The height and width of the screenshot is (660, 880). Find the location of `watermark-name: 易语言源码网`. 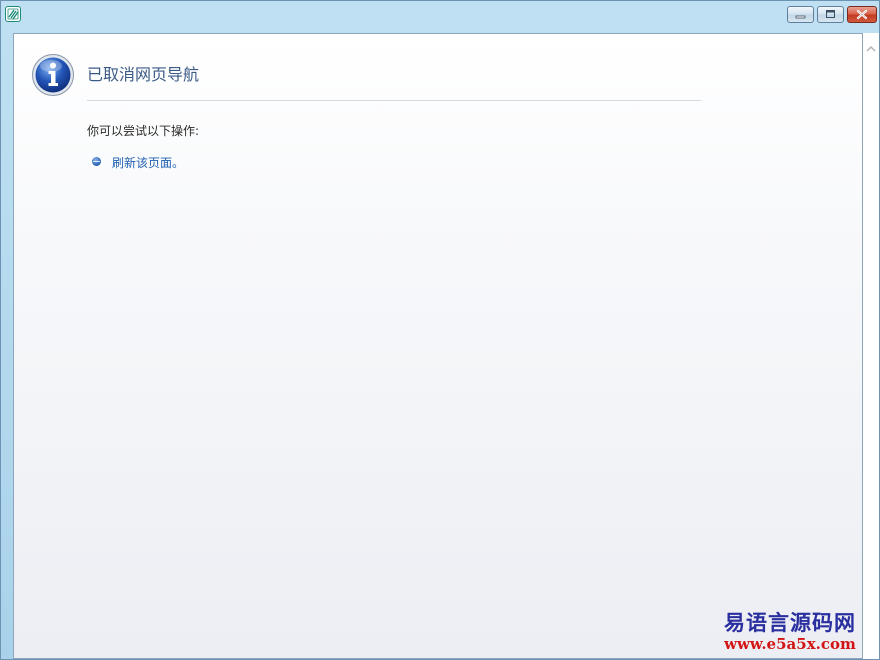

watermark-name: 易语言源码网 is located at coordinates (790, 622).